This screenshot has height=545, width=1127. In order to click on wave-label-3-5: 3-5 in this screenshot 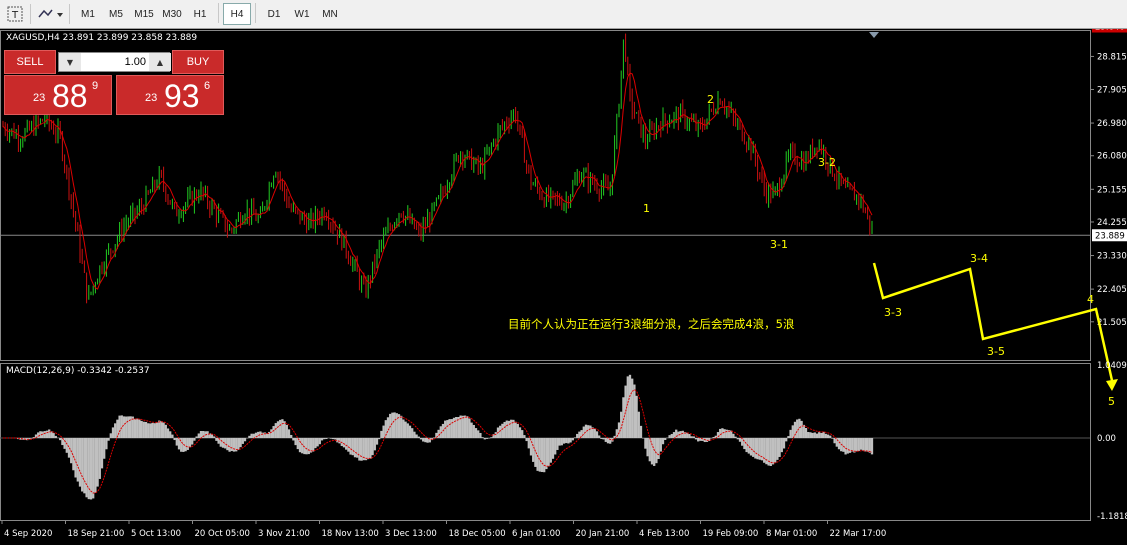, I will do `click(996, 351)`.